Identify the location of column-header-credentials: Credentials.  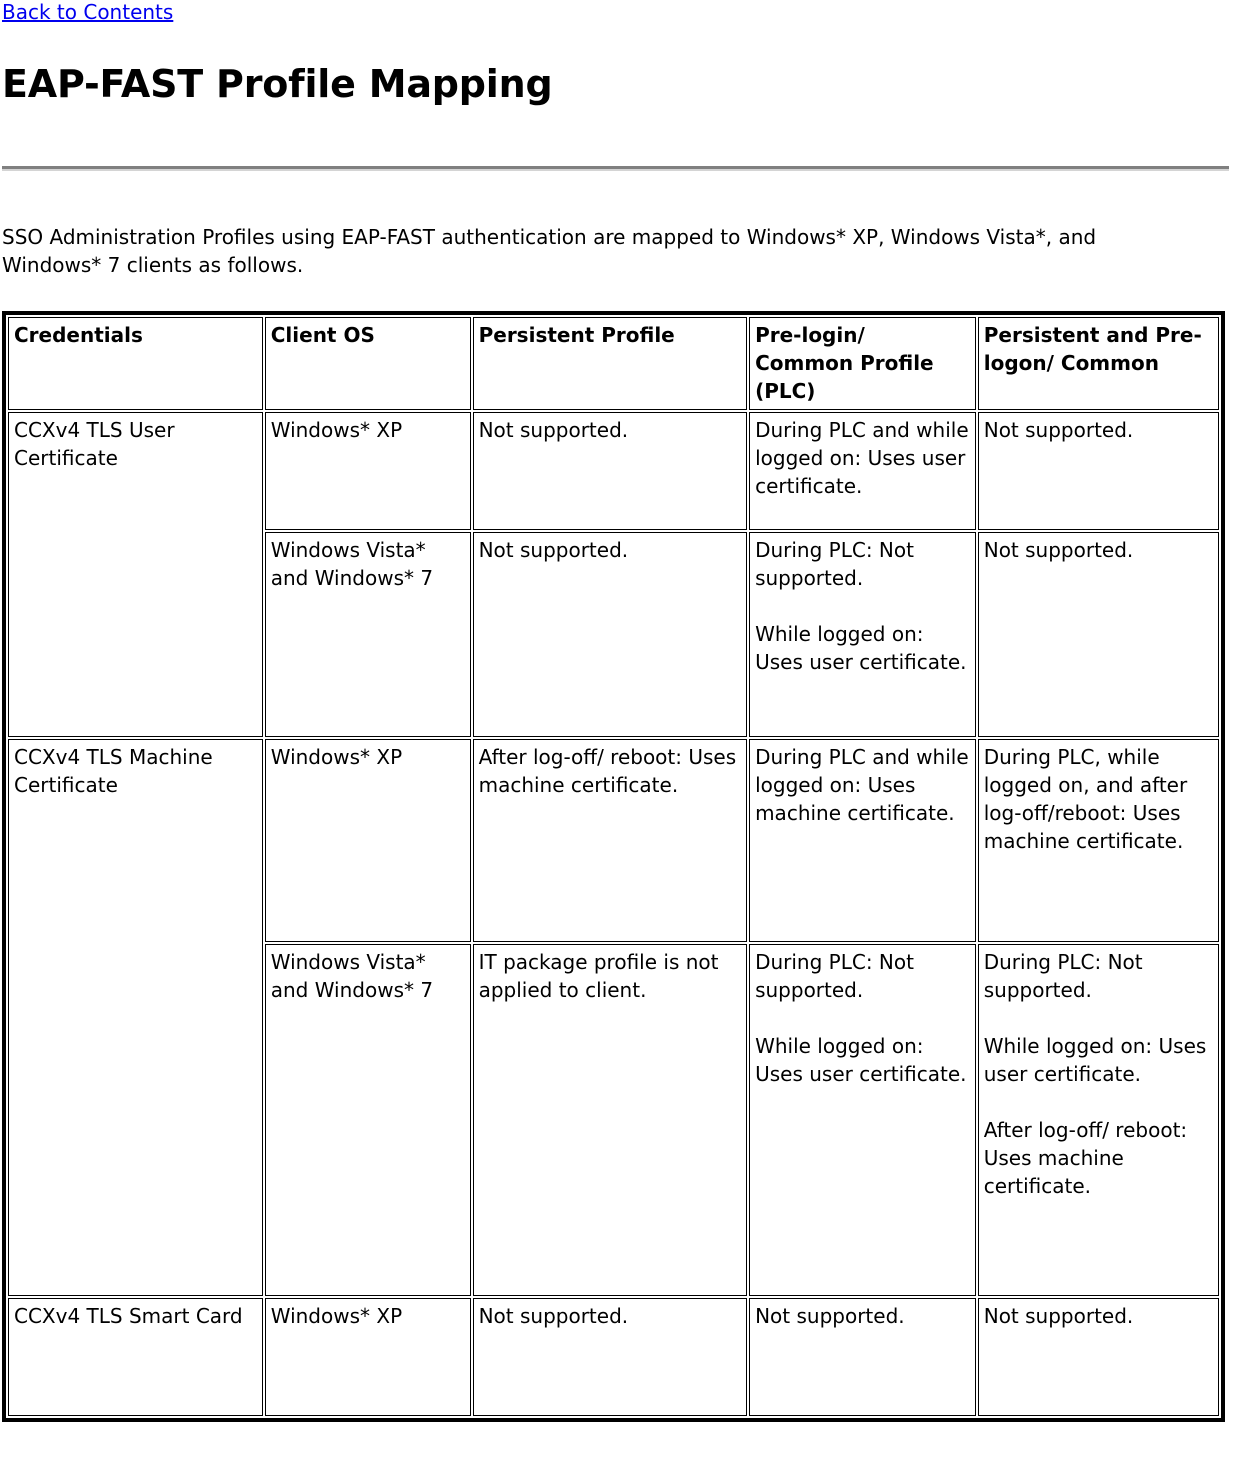
(135, 363).